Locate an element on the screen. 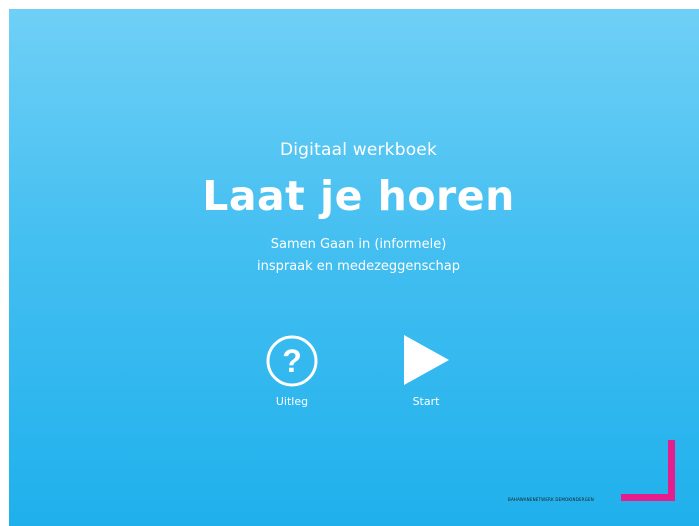 This screenshot has height=526, width=699. start-label: Start is located at coordinates (426, 401).